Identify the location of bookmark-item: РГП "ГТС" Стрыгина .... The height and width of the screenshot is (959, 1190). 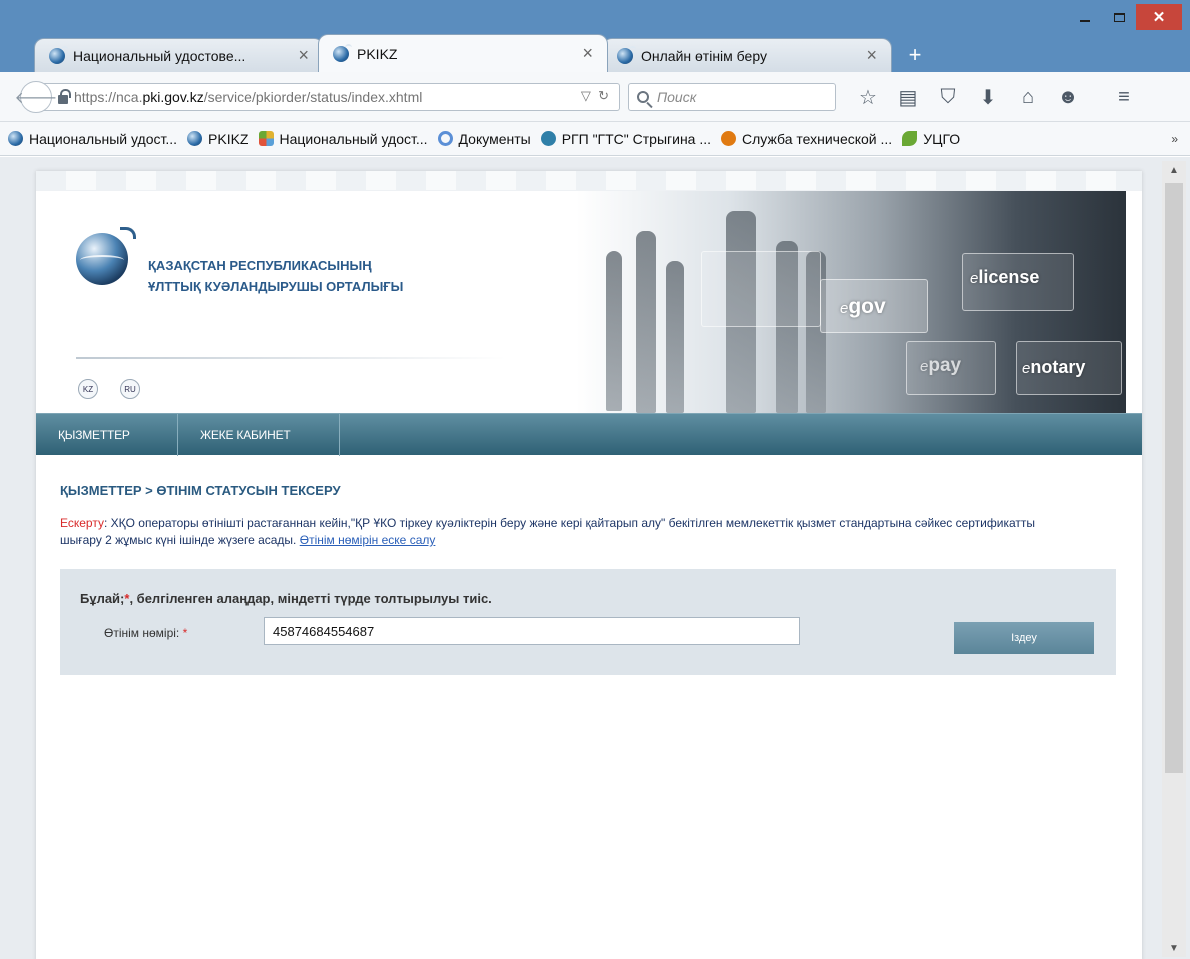
(626, 138).